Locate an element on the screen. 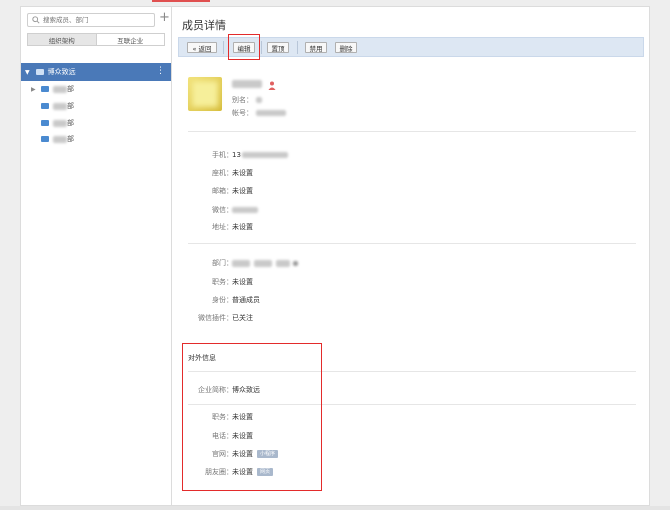 The height and width of the screenshot is (510, 670). email-label-cell: 邮箱： is located at coordinates (222, 191).